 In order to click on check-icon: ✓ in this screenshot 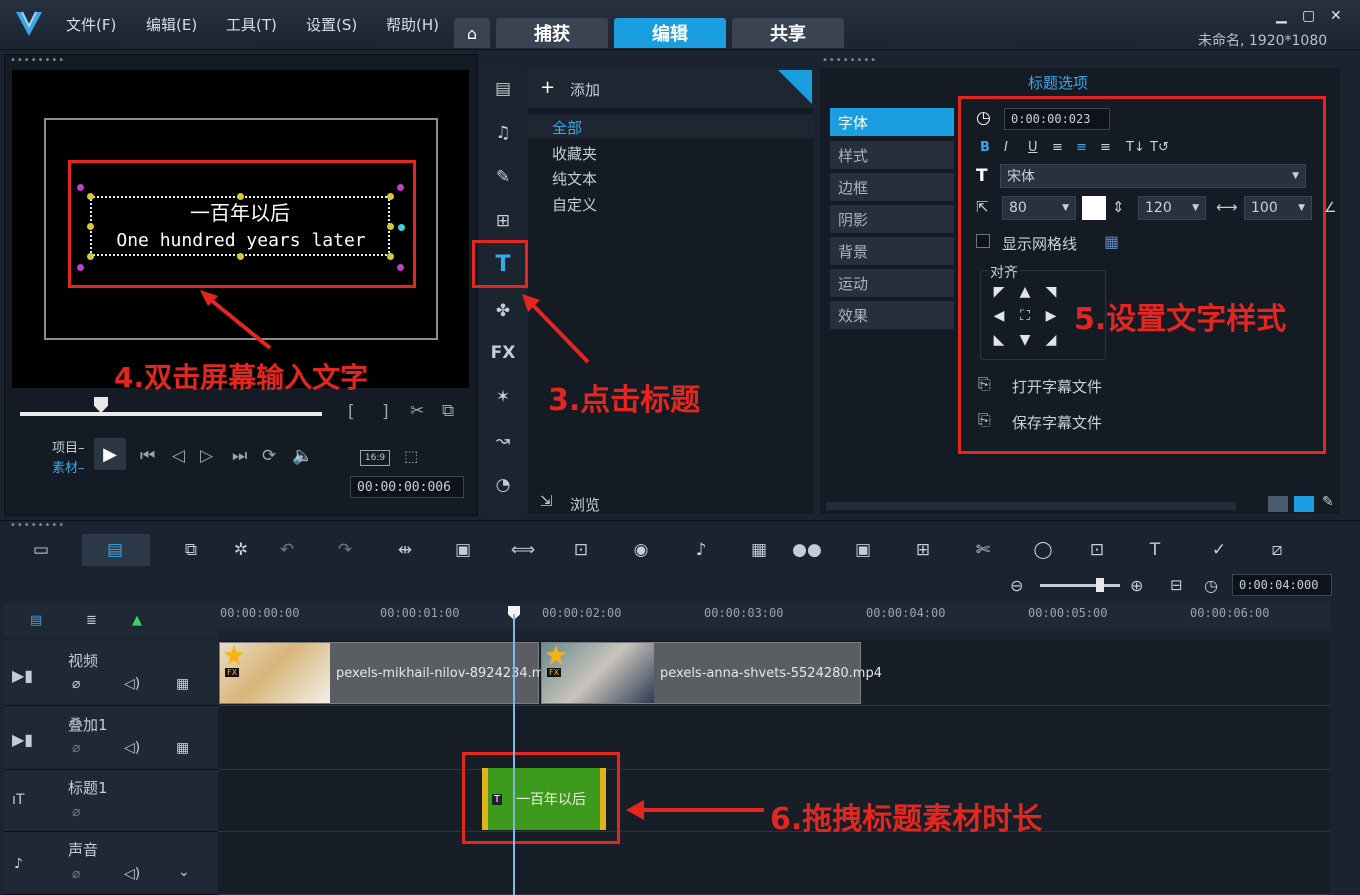, I will do `click(1219, 550)`.